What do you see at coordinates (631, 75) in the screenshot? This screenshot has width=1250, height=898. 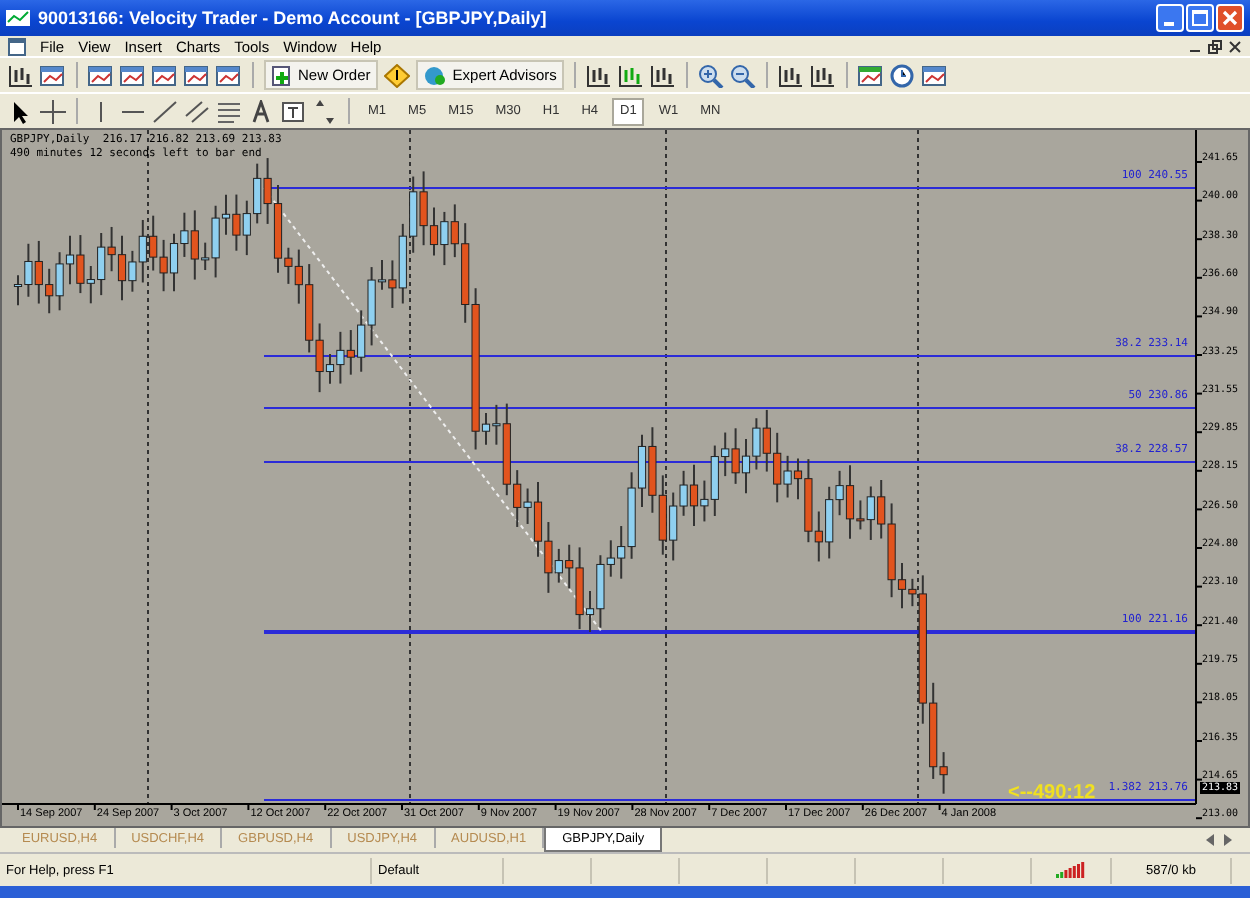 I see `candle-chart-icon` at bounding box center [631, 75].